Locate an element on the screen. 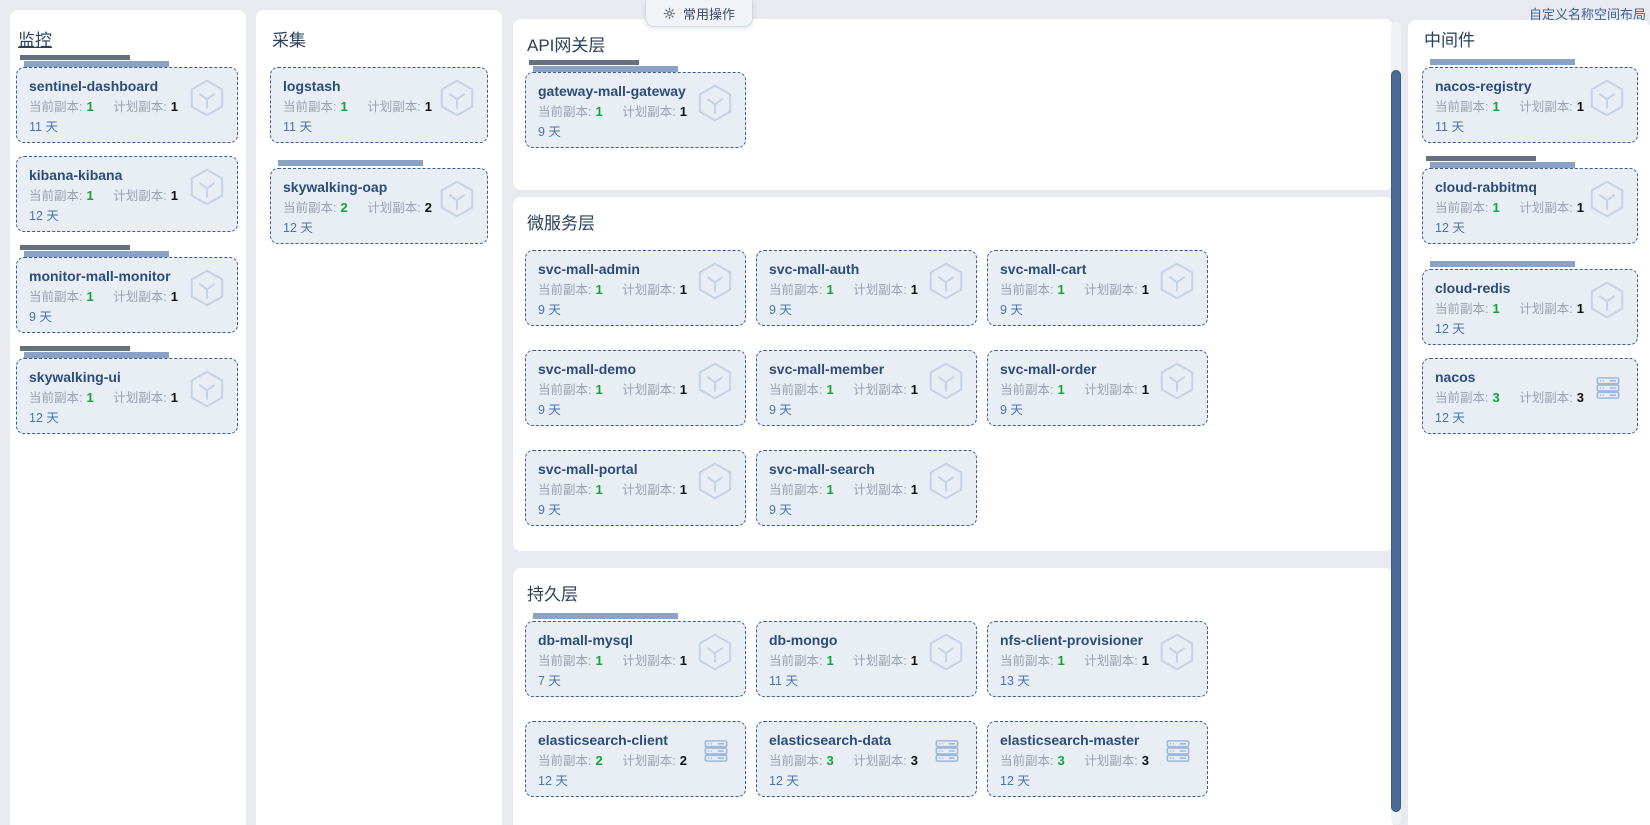 The height and width of the screenshot is (825, 1650). namespace-title: 持久层 is located at coordinates (954, 592).